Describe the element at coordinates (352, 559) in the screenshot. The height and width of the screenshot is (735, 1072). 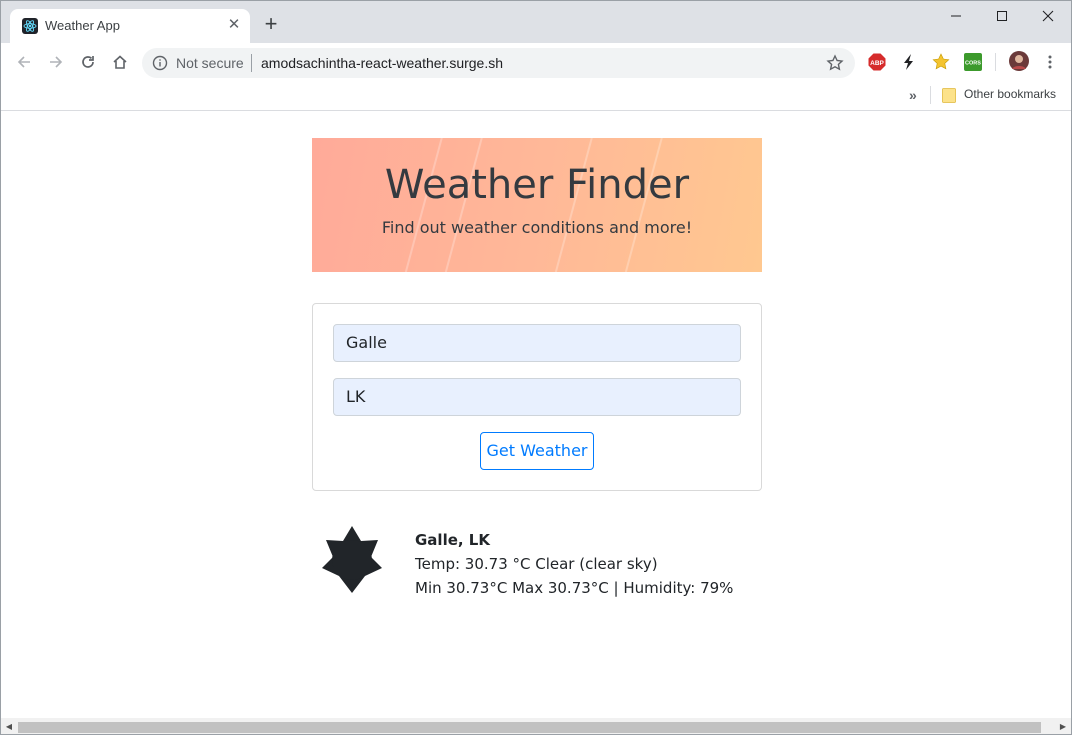
I see `sun-icon` at that location.